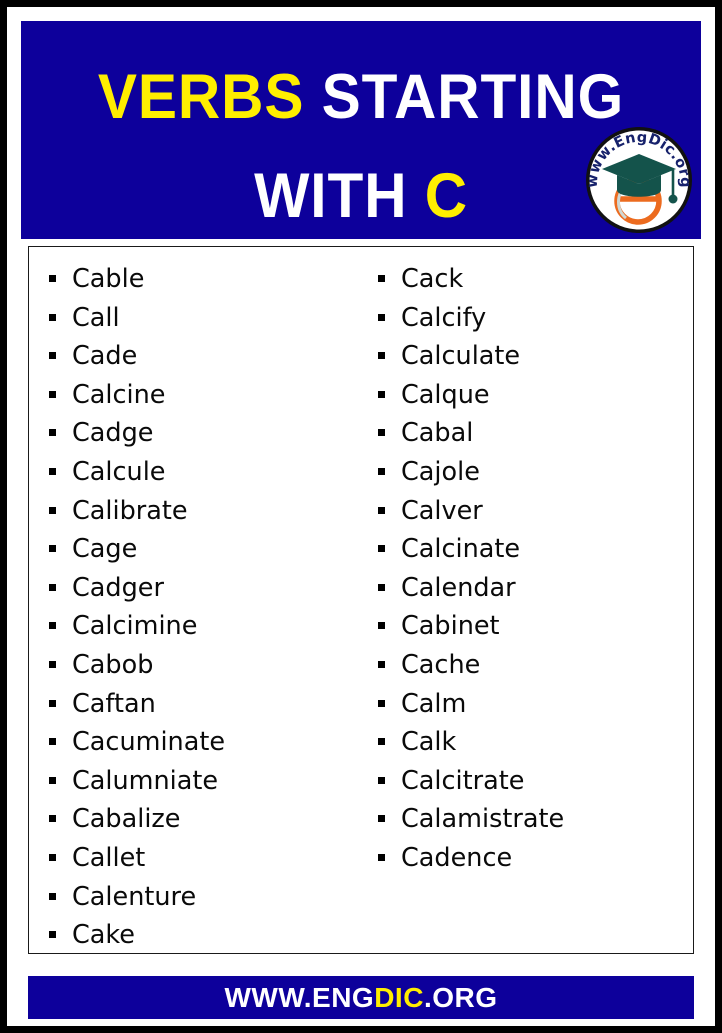  What do you see at coordinates (535, 318) in the screenshot?
I see `list-item: Calcify` at bounding box center [535, 318].